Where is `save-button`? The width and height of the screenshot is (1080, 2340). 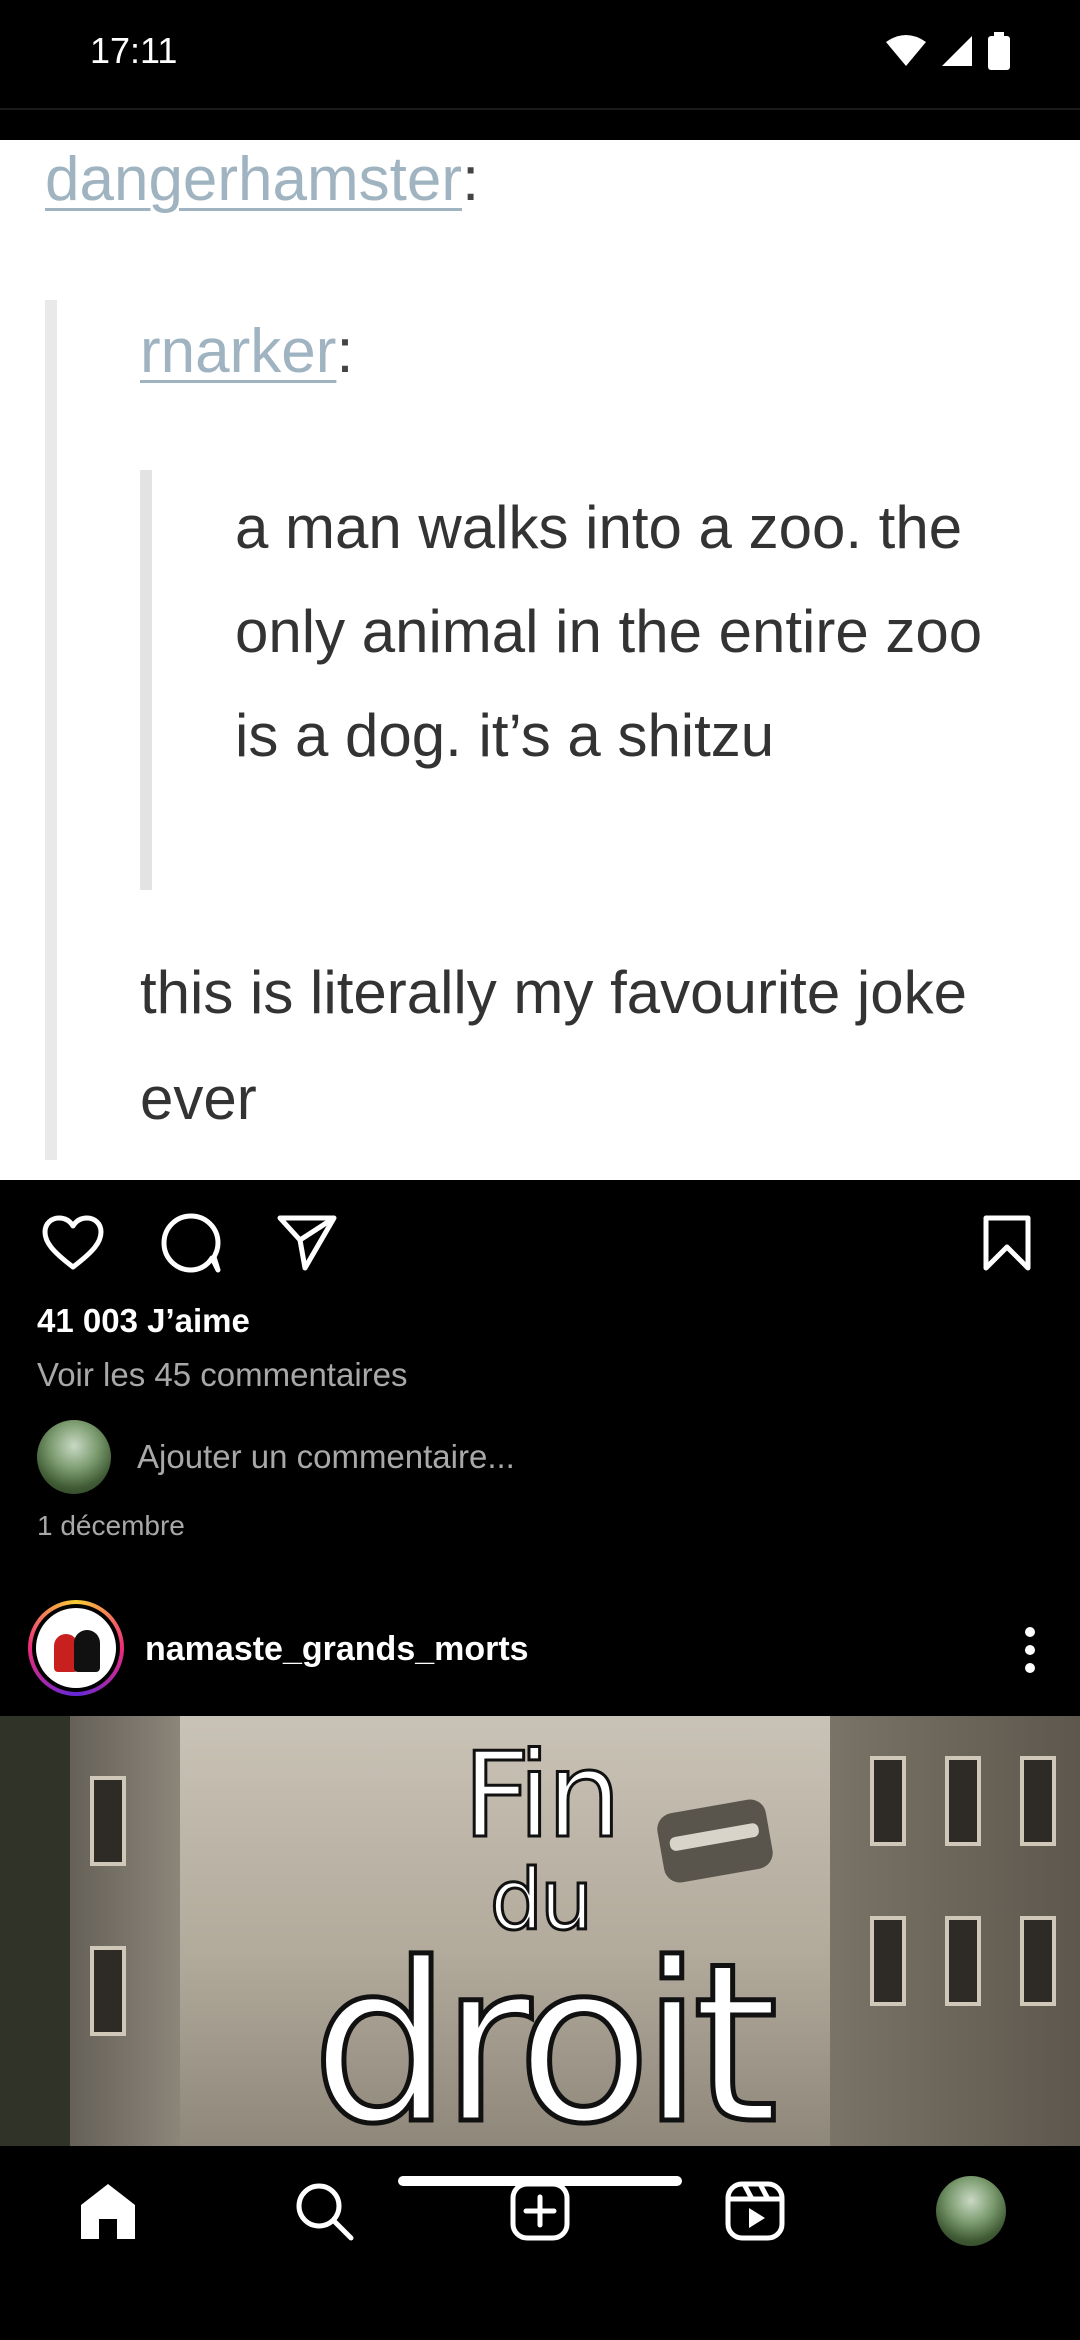
save-button is located at coordinates (1007, 1243).